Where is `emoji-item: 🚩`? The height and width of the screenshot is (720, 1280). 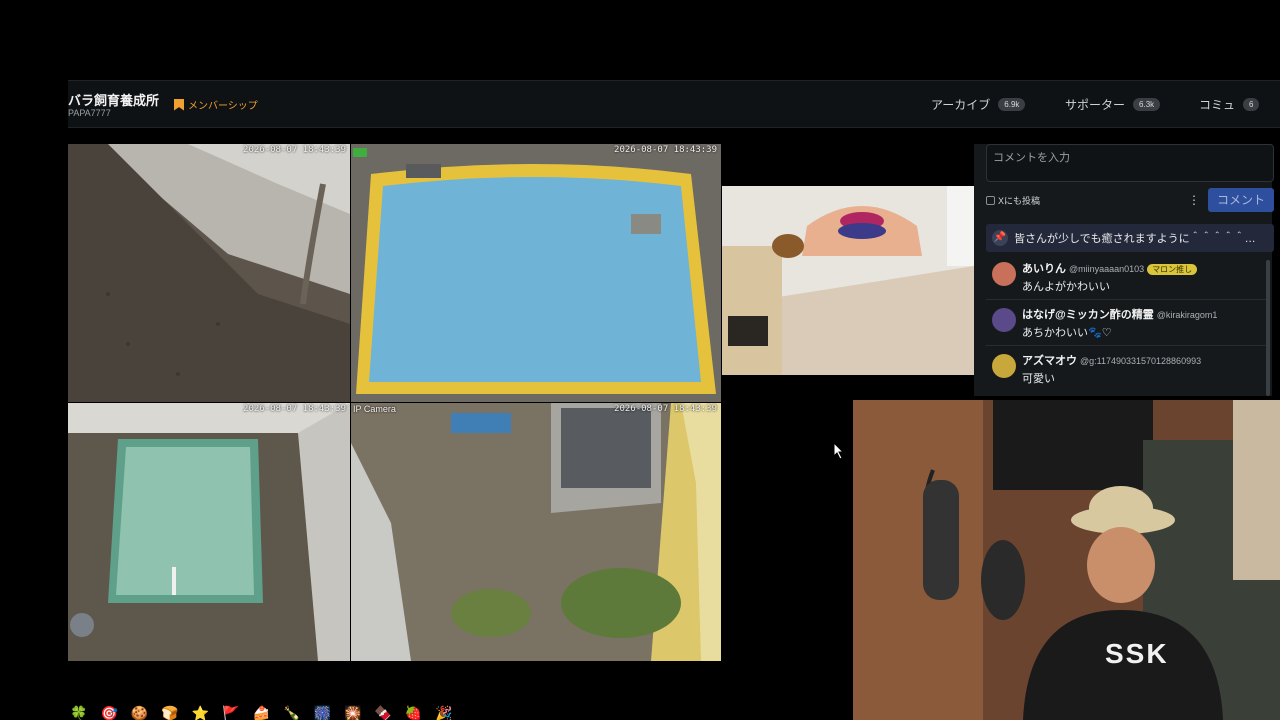 emoji-item: 🚩 is located at coordinates (230, 713).